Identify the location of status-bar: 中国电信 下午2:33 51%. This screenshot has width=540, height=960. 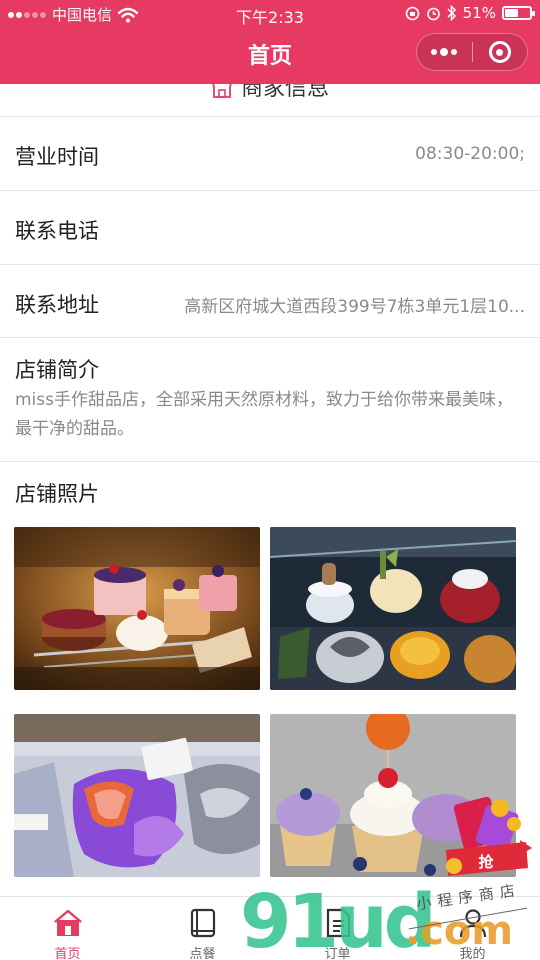
(270, 14).